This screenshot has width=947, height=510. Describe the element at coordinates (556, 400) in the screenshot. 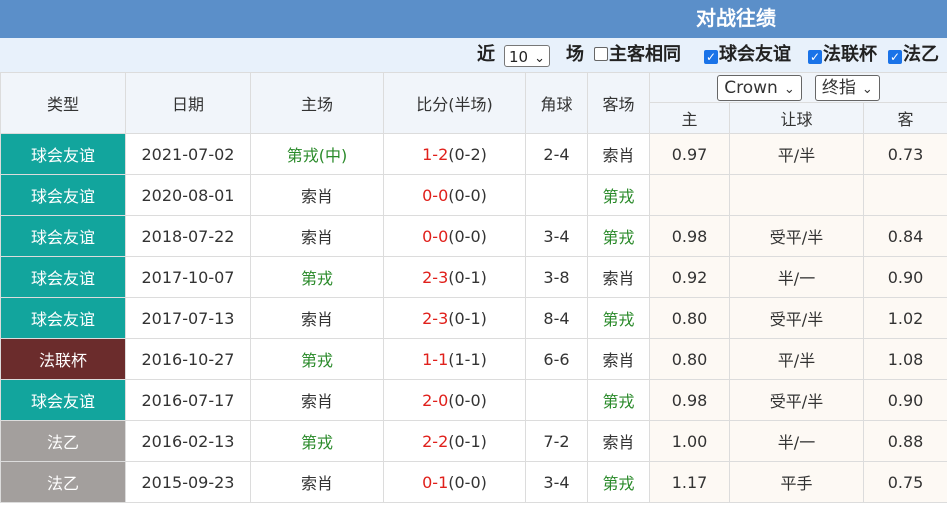

I see `corner-count` at that location.